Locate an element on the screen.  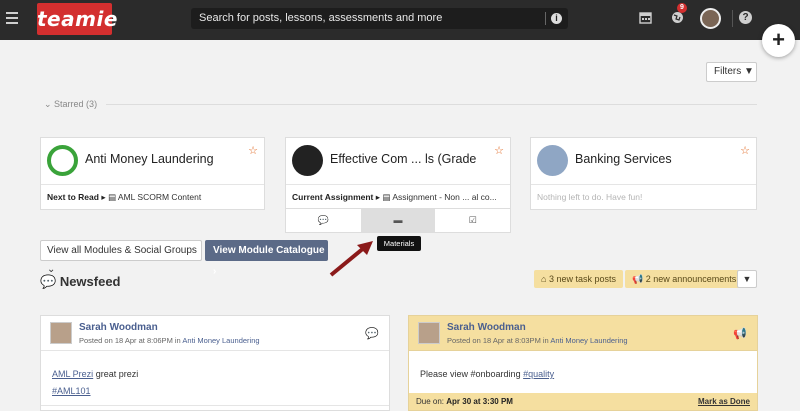
comments-icon: 💬 is located at coordinates (50, 281).